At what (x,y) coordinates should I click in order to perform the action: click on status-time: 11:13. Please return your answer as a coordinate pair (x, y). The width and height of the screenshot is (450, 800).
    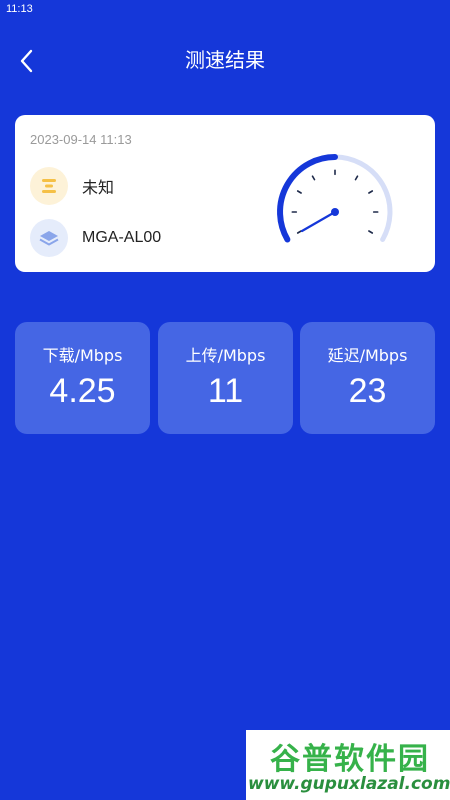
    Looking at the image, I should click on (19, 9).